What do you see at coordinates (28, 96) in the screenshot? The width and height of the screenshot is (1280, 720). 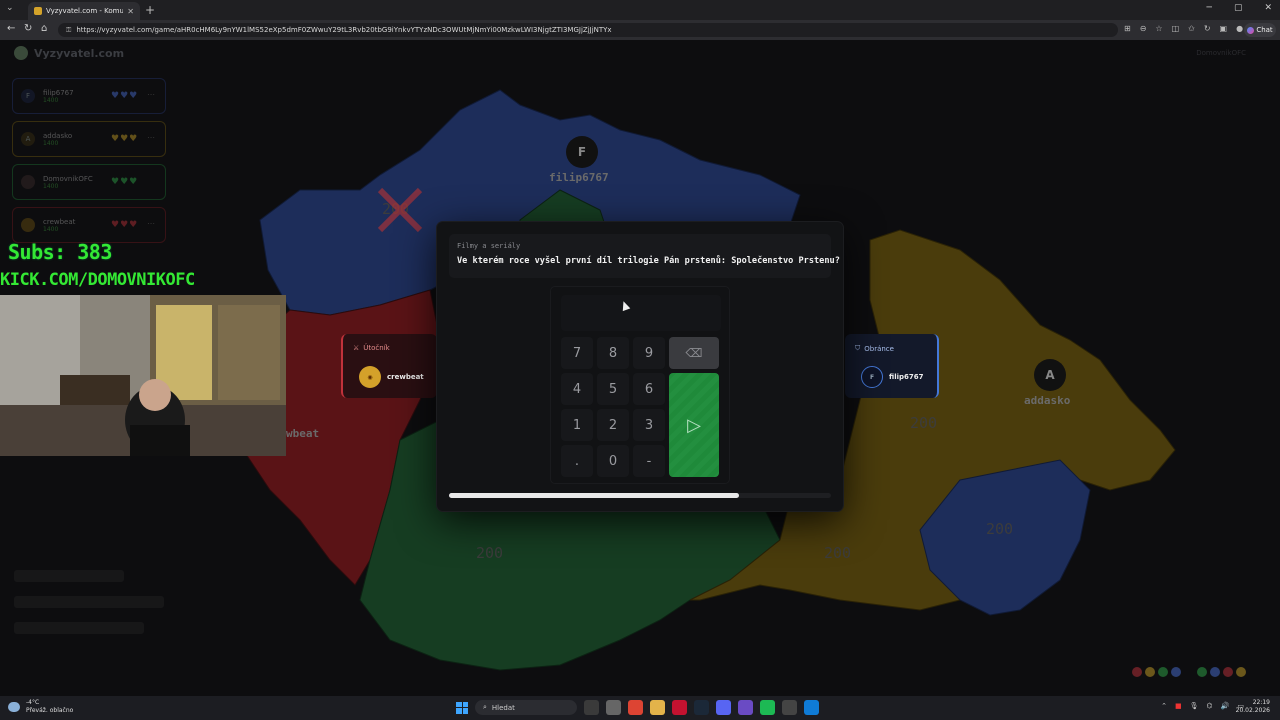 I see `avatar: F` at bounding box center [28, 96].